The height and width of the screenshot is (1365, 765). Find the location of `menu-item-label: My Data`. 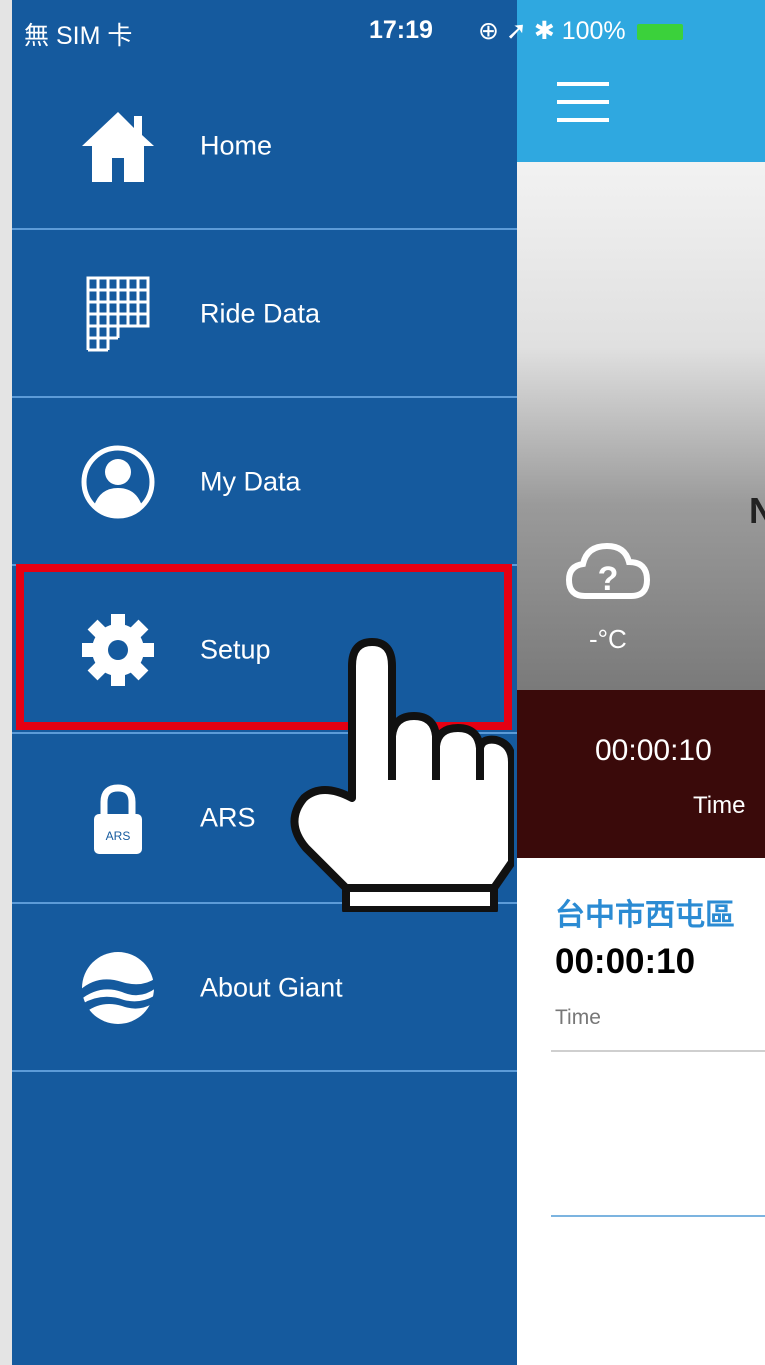

menu-item-label: My Data is located at coordinates (250, 481).